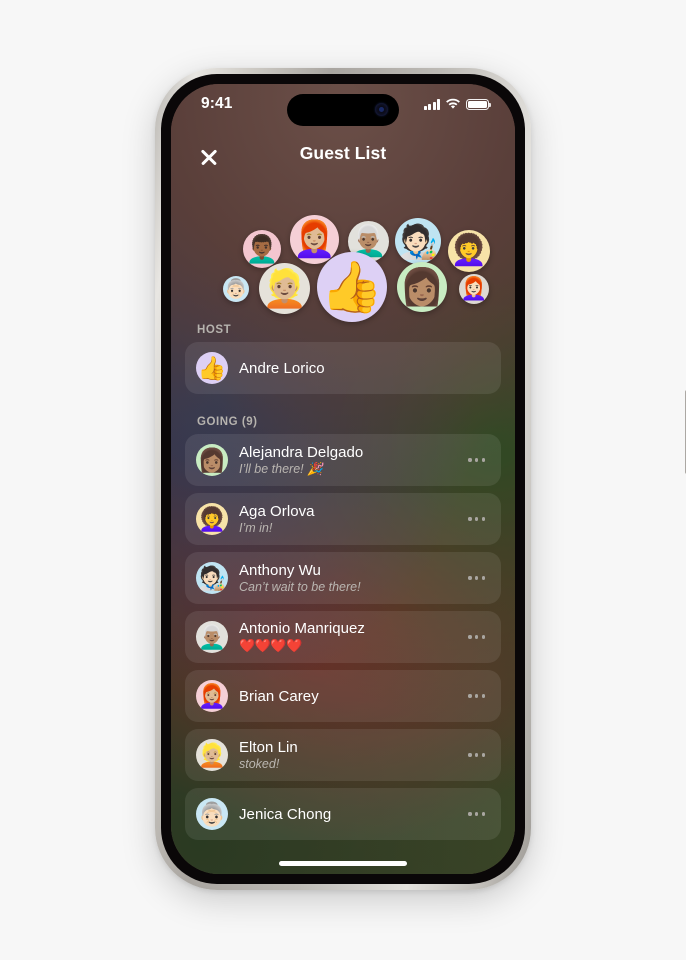  Describe the element at coordinates (280, 570) in the screenshot. I see `guest-name: Anthony Wu` at that location.